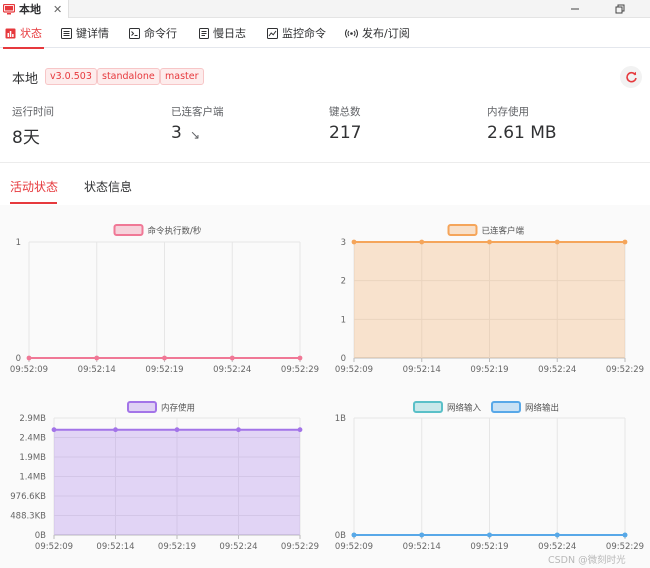  I want to click on broadcast-icon, so click(351, 33).